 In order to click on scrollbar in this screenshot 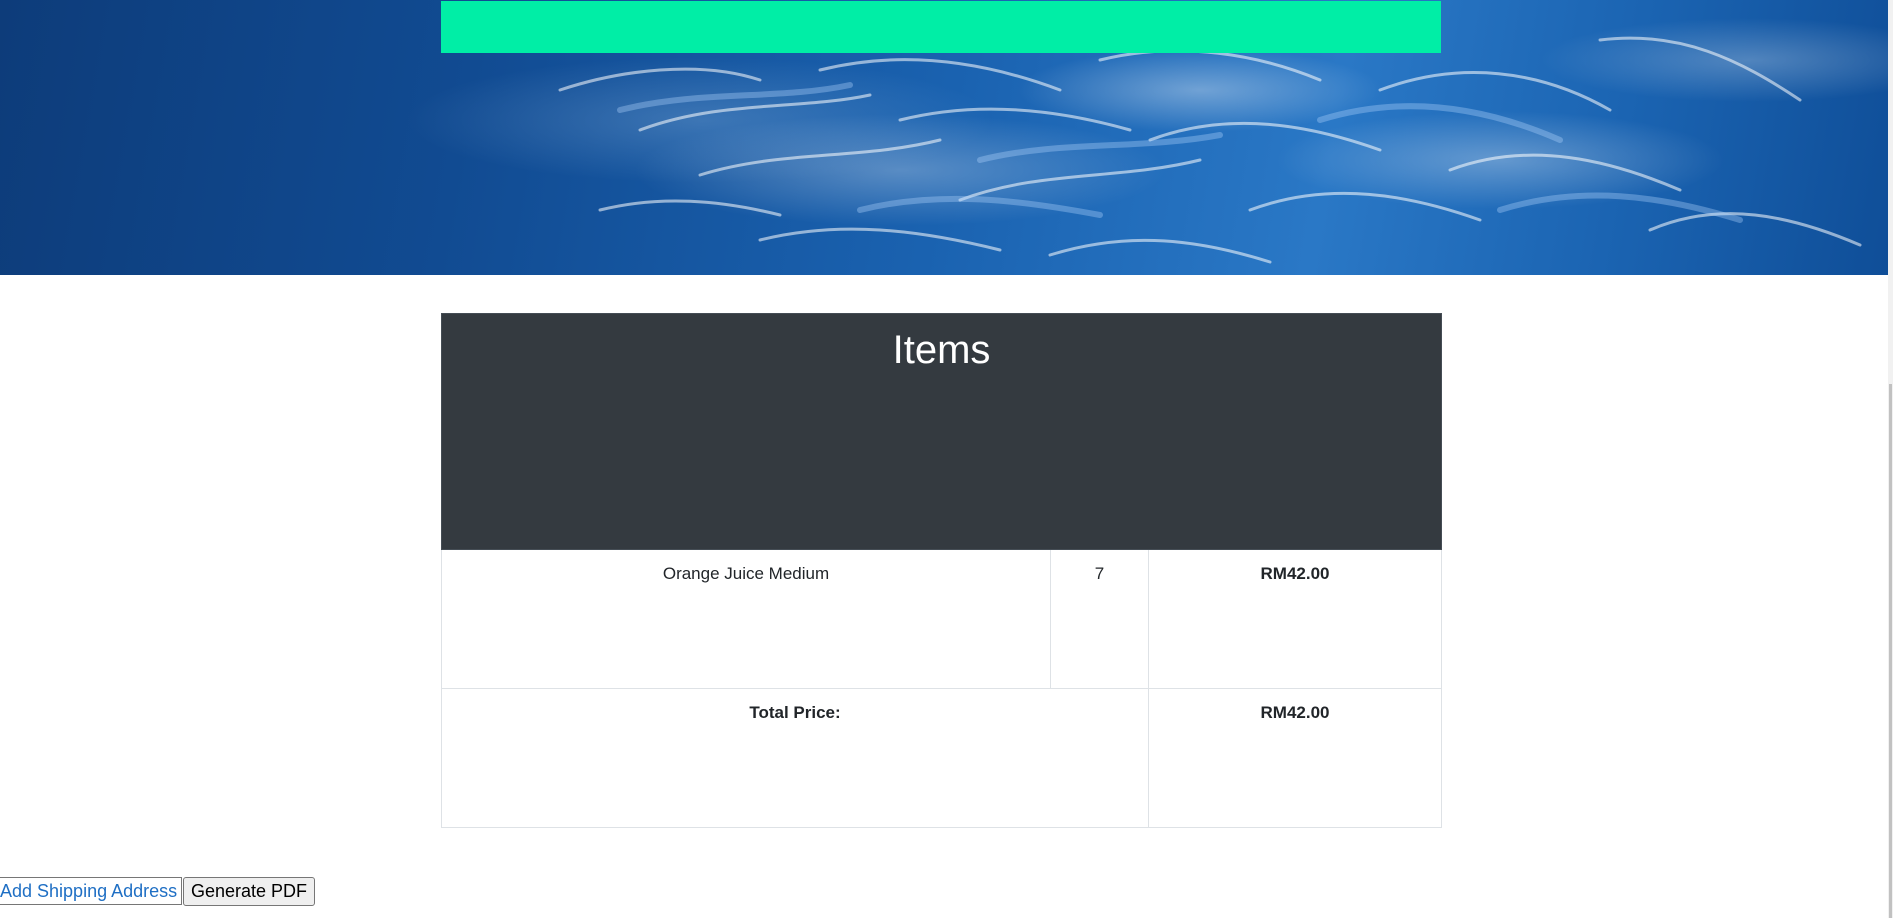, I will do `click(1890, 459)`.